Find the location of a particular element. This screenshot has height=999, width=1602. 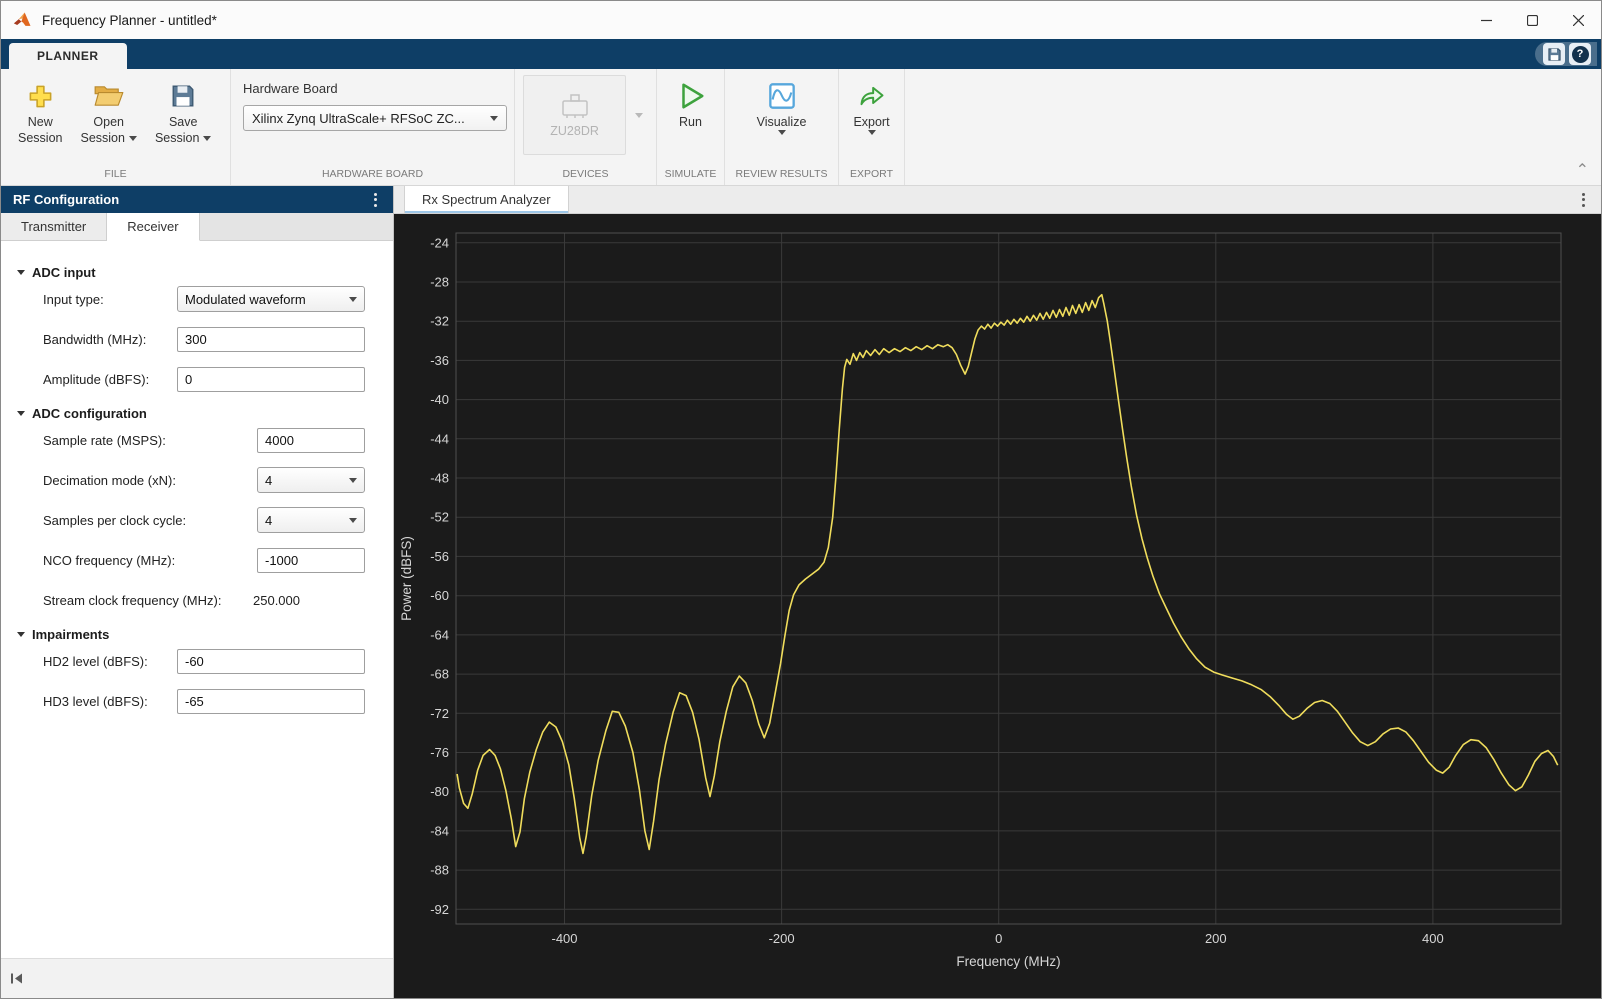

ribbon-header: PLANNER ? is located at coordinates (801, 54).